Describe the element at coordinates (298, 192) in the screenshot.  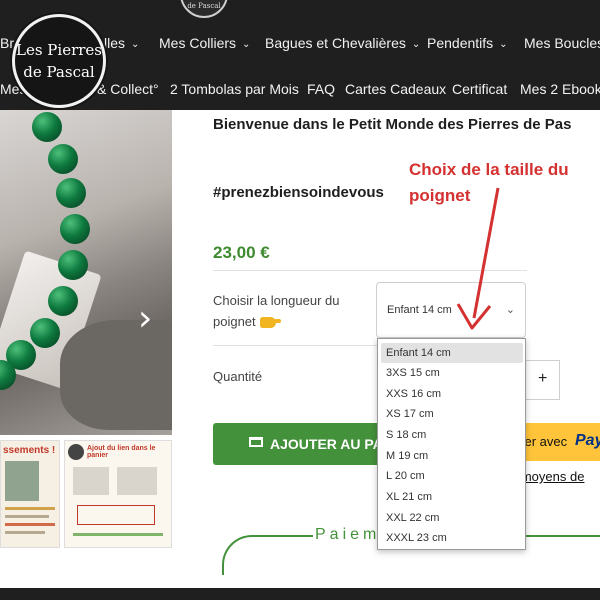
I see `product-hashtag: #prenezbiensoindevous` at that location.